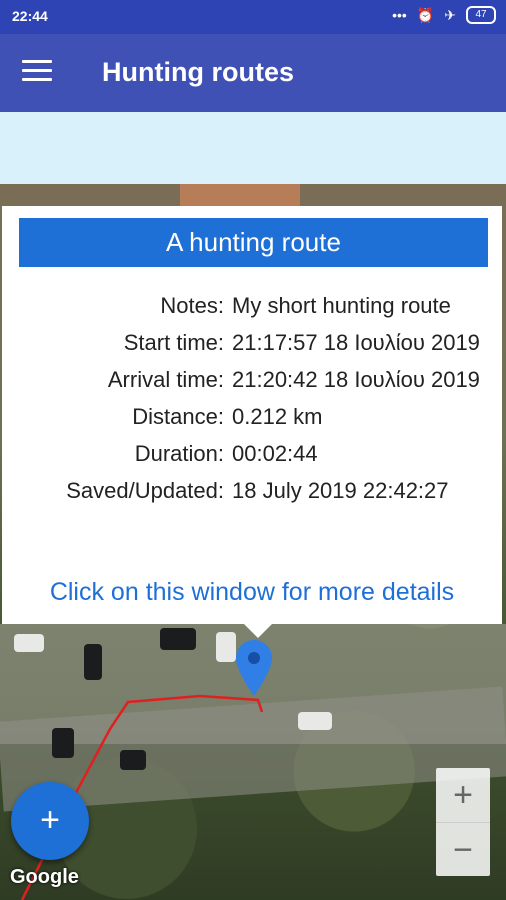  What do you see at coordinates (37, 73) in the screenshot?
I see `menu-icon` at bounding box center [37, 73].